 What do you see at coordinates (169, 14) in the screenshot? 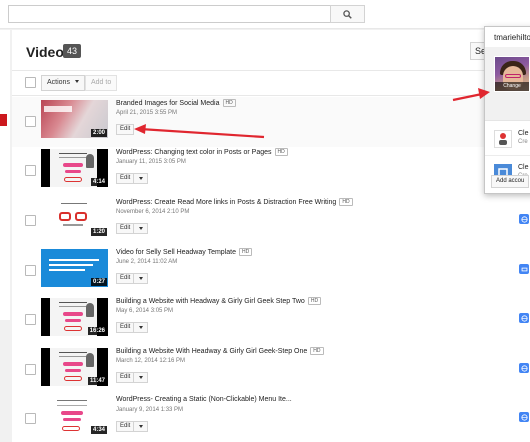
I see `search-input` at bounding box center [169, 14].